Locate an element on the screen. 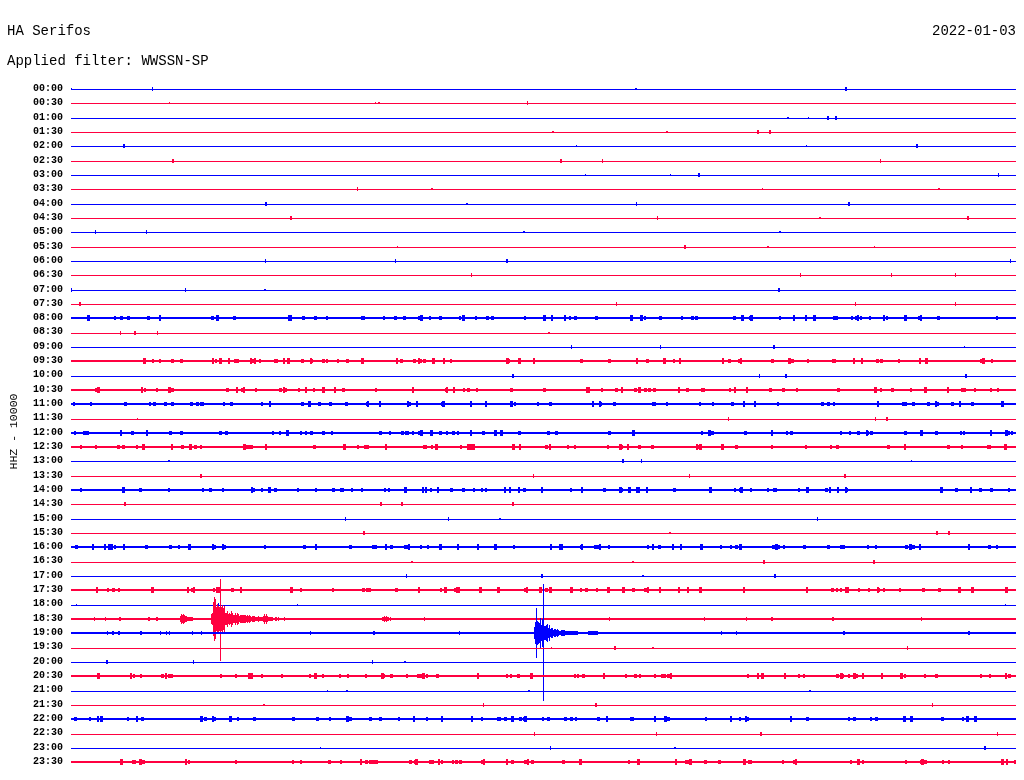  time-label: 11:00 is located at coordinates (47, 404).